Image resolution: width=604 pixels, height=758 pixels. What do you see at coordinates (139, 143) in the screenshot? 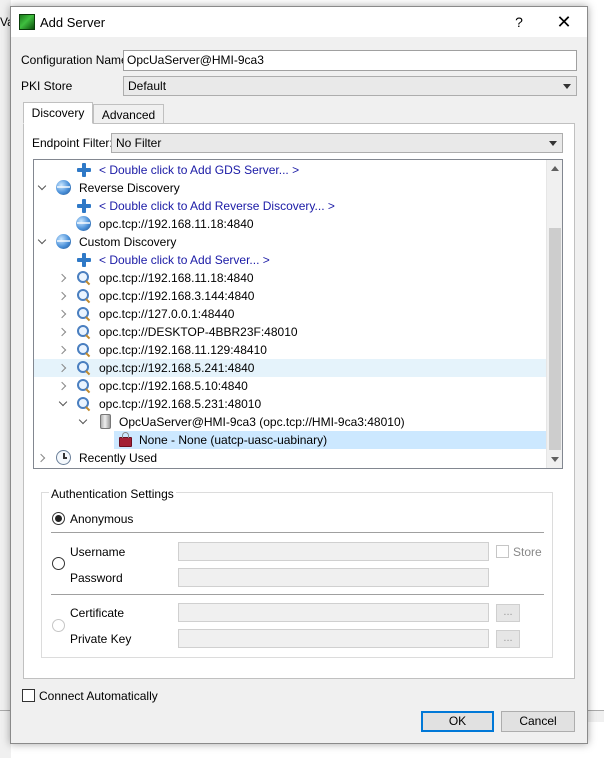
I see `endpoint-filter-value: No Filter` at bounding box center [139, 143].